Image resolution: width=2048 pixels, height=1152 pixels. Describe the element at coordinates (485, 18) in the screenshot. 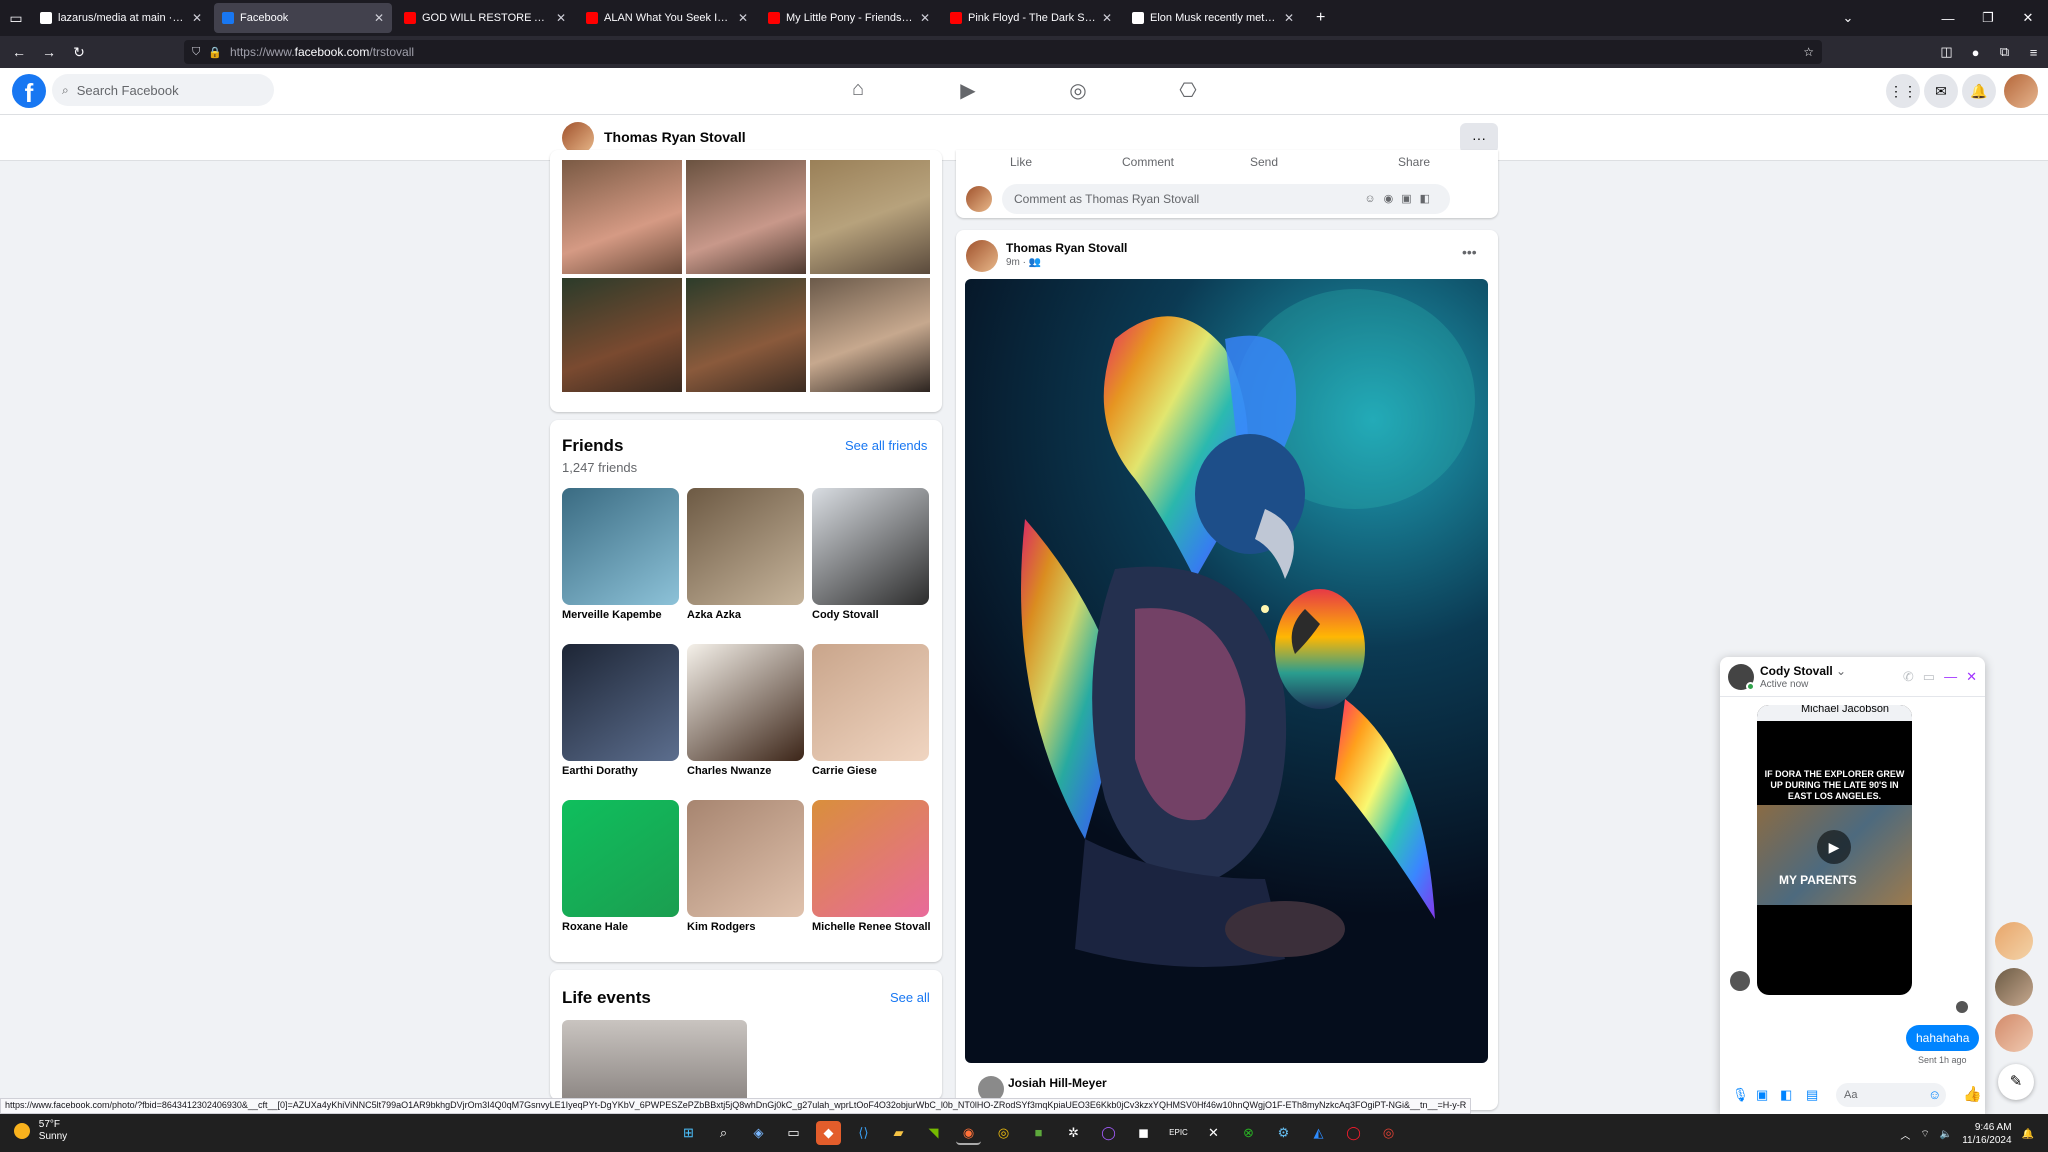

I see `browser-tab: GOD WILL RESTORE ALL YOUR ✕` at that location.